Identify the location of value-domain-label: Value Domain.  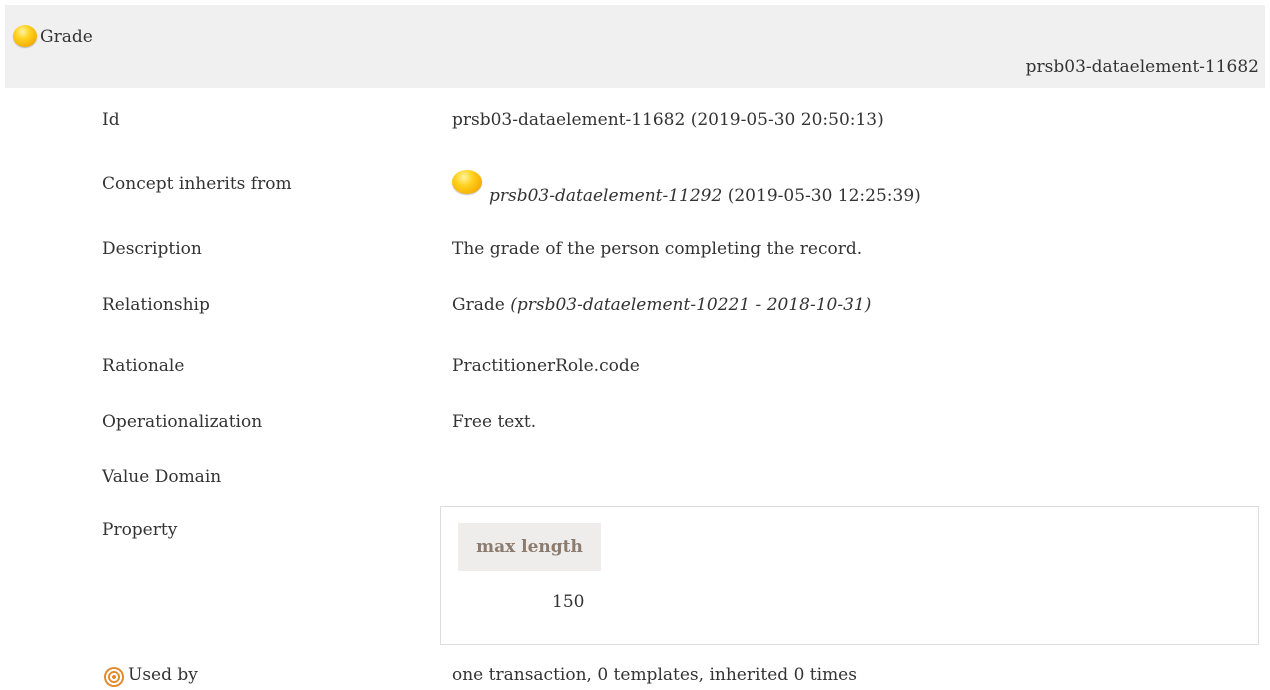
(162, 477).